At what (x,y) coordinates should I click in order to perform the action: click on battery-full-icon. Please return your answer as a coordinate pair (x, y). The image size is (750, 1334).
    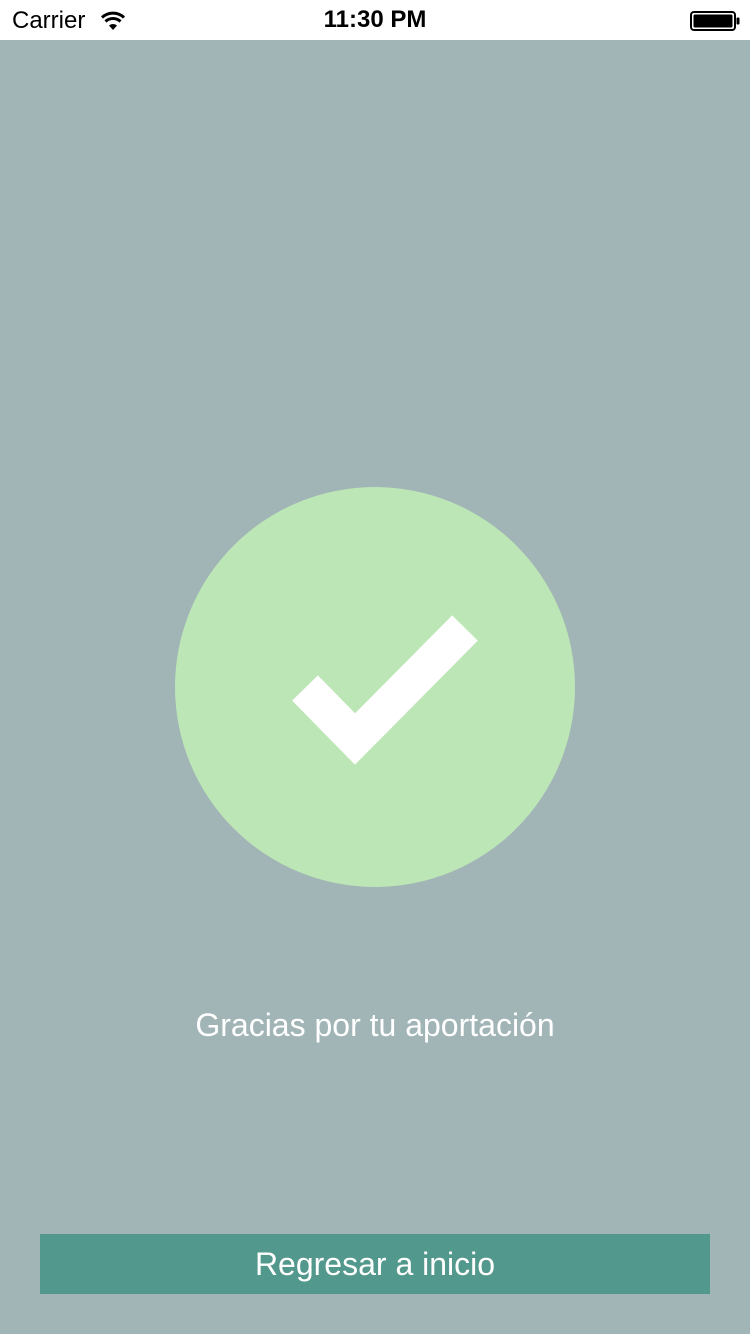
    Looking at the image, I should click on (715, 21).